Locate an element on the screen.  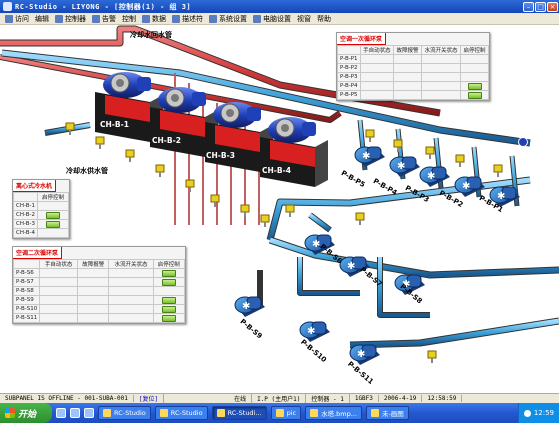
return-pipe-label: 冷却水回水管 is located at coordinates (151, 35).